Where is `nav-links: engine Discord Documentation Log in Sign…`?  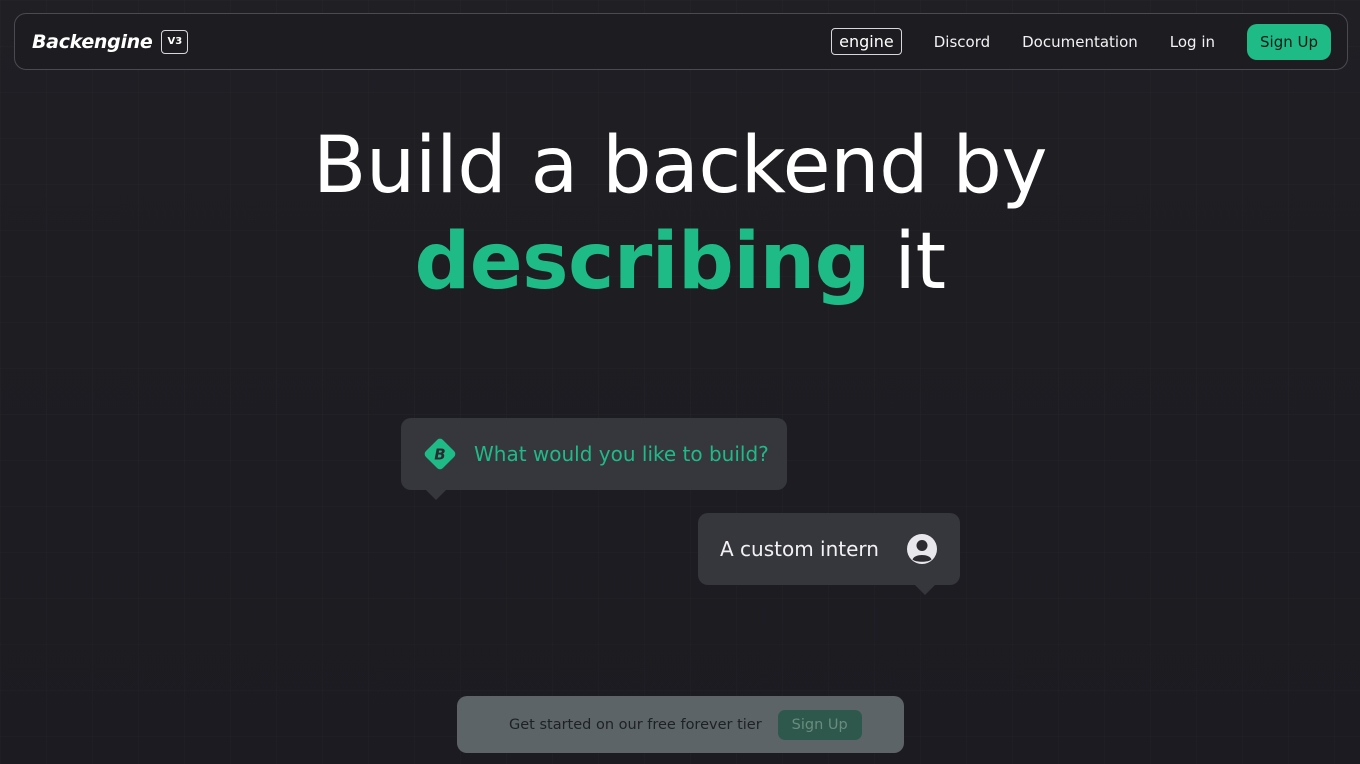 nav-links: engine Discord Documentation Log in Sign… is located at coordinates (1081, 41).